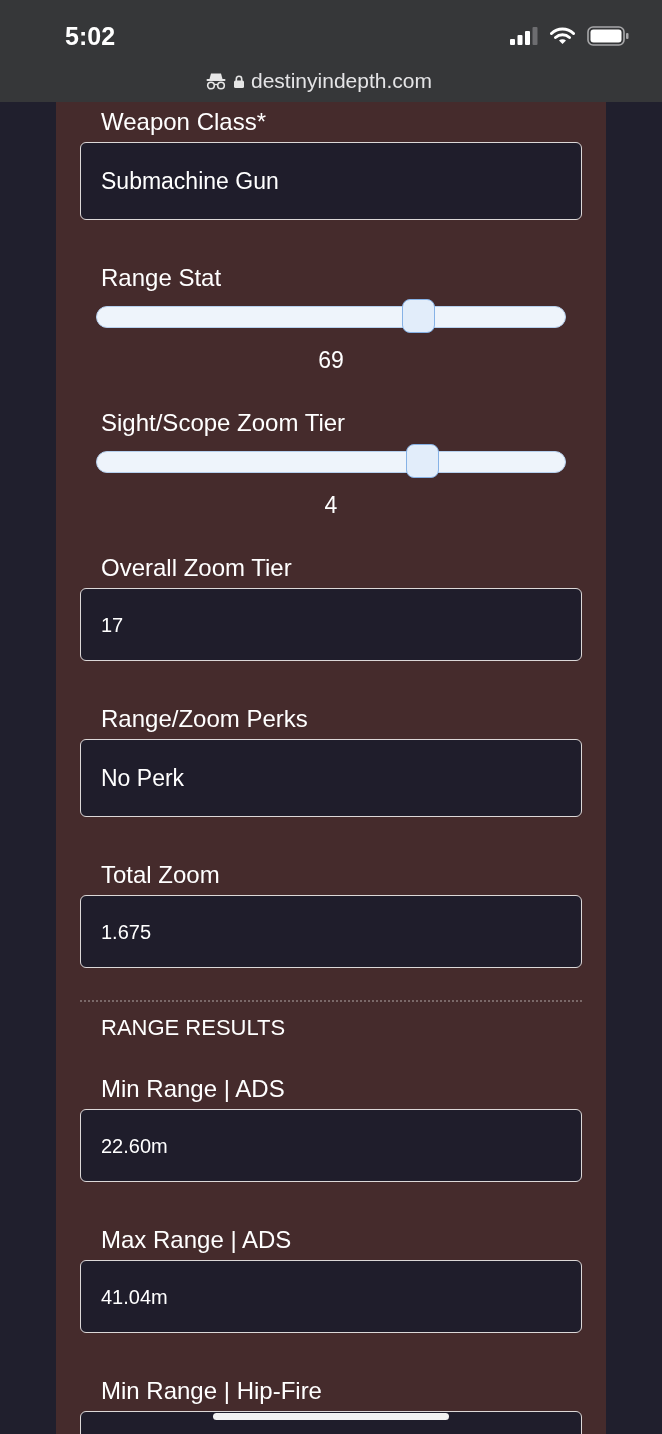 This screenshot has height=1434, width=662. What do you see at coordinates (211, 1391) in the screenshot?
I see `field-label: Min Range | Hip-Fire` at bounding box center [211, 1391].